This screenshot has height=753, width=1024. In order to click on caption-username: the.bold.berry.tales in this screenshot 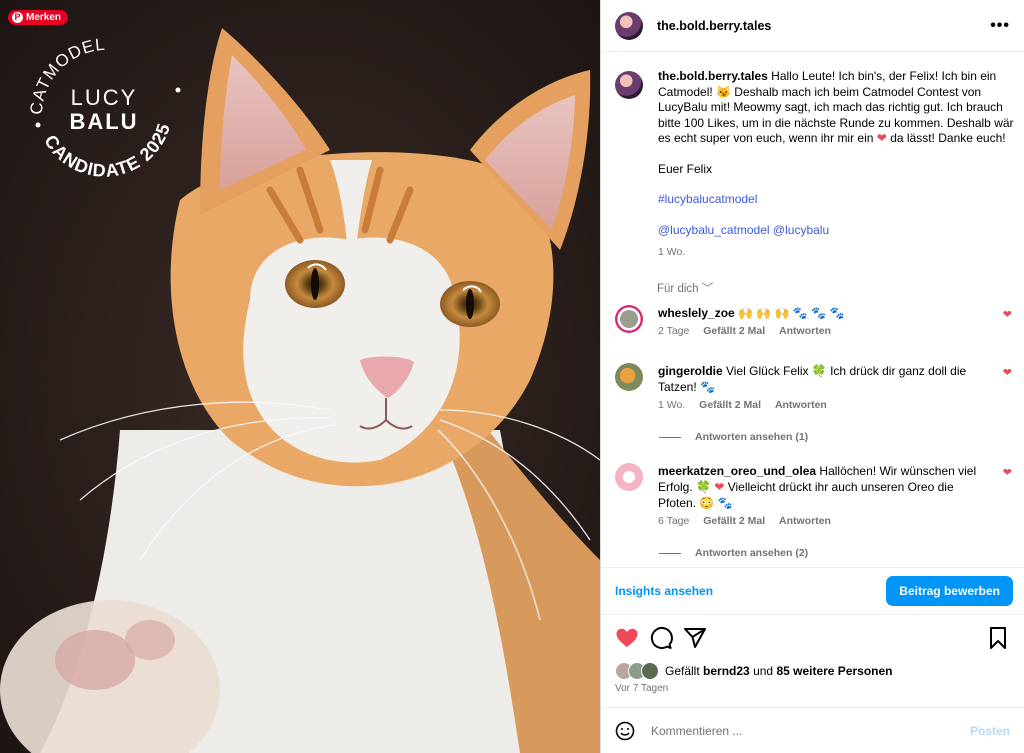, I will do `click(713, 76)`.